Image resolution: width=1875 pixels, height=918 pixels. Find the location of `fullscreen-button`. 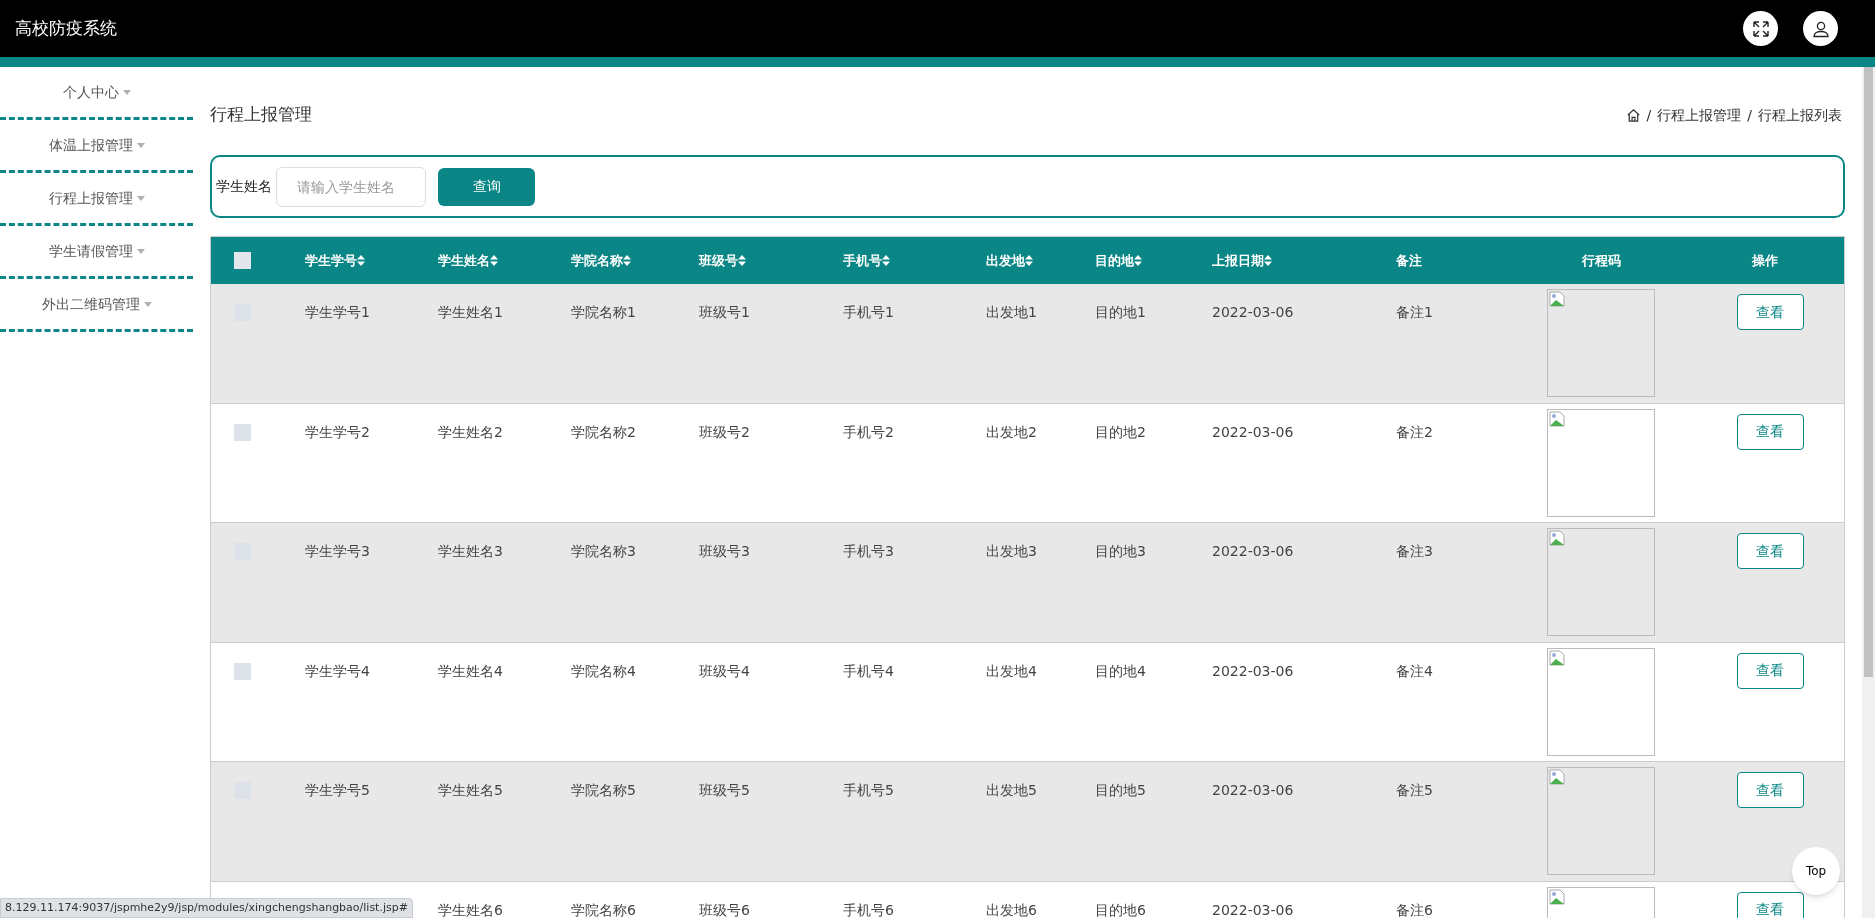

fullscreen-button is located at coordinates (1760, 28).